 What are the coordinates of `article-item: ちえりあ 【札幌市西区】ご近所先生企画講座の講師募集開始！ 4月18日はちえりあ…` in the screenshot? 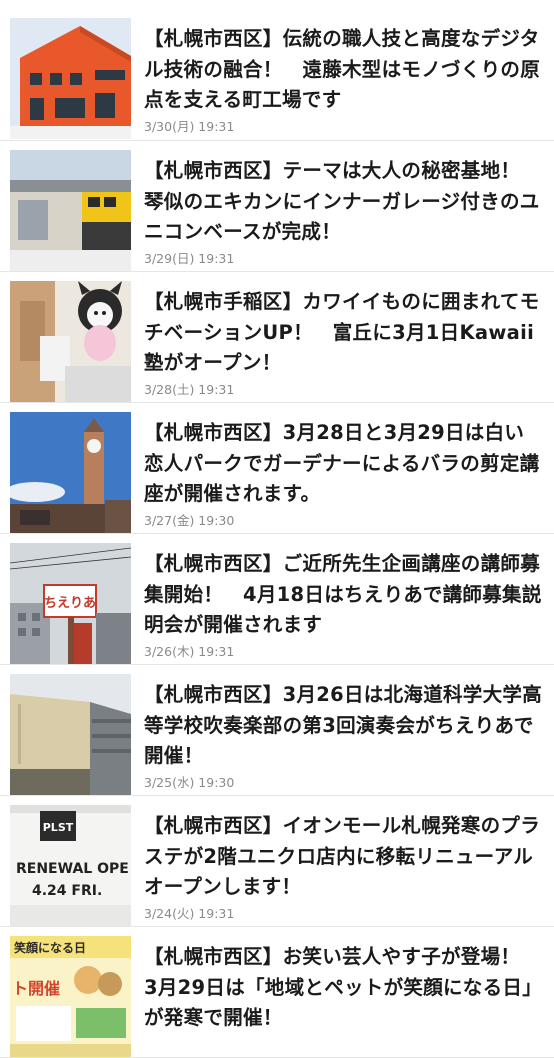 It's located at (277, 599).